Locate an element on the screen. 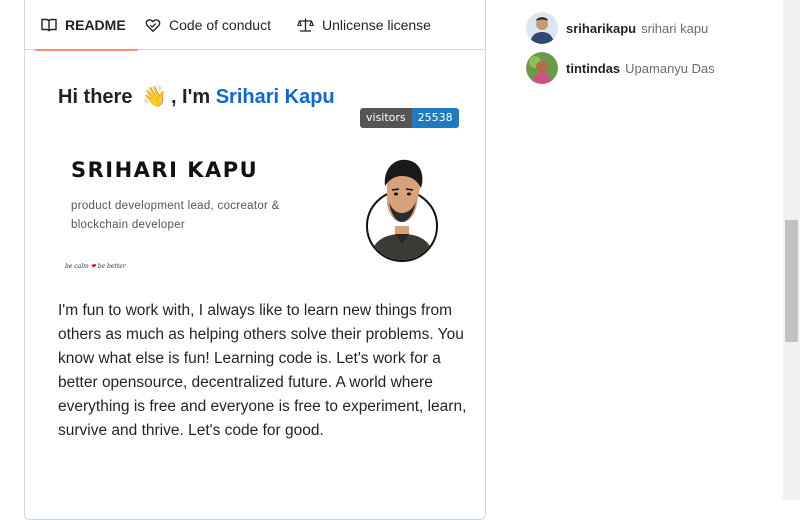 The width and height of the screenshot is (800, 520). banner-signature-left: be calm is located at coordinates (77, 266).